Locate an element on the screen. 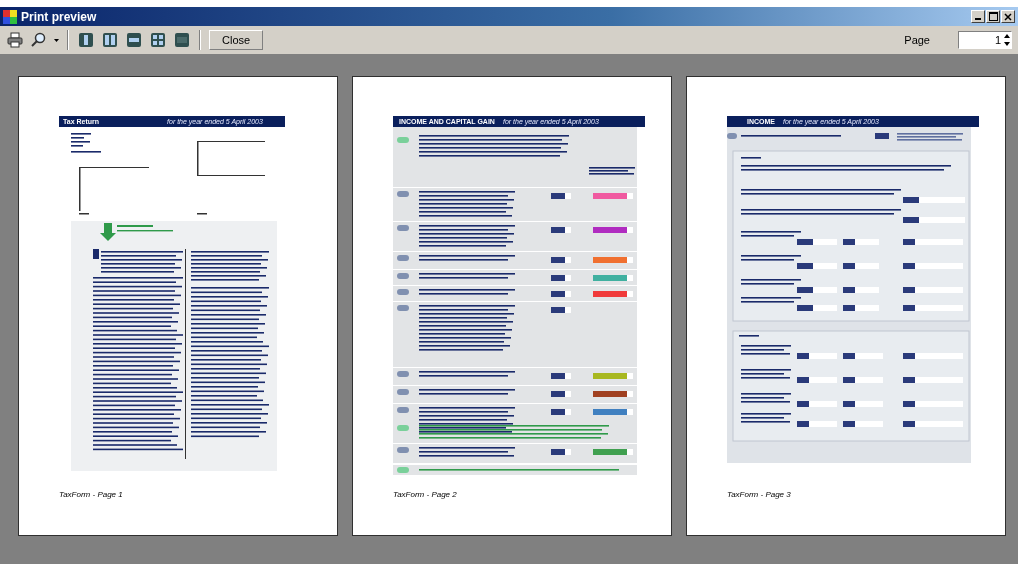  three-pages-icon is located at coordinates (134, 40).